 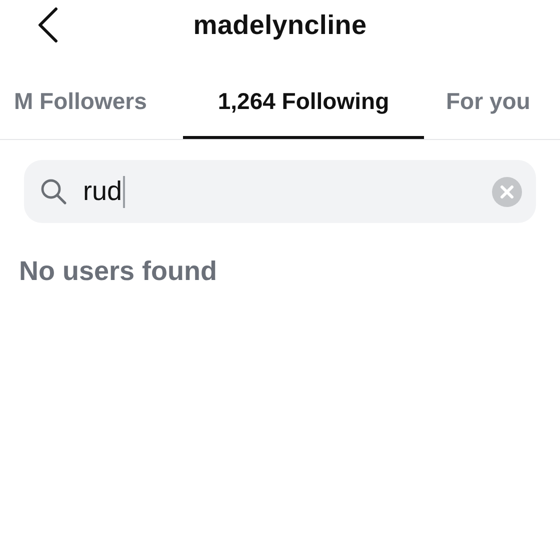 I want to click on profile-username: madelyncline, so click(x=280, y=25).